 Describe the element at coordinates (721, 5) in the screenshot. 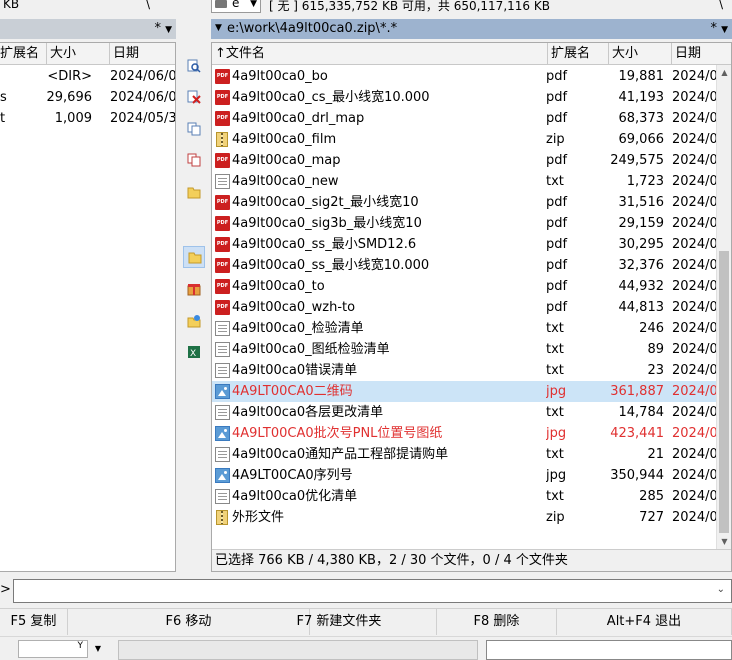

I see `right-root-button: \` at that location.